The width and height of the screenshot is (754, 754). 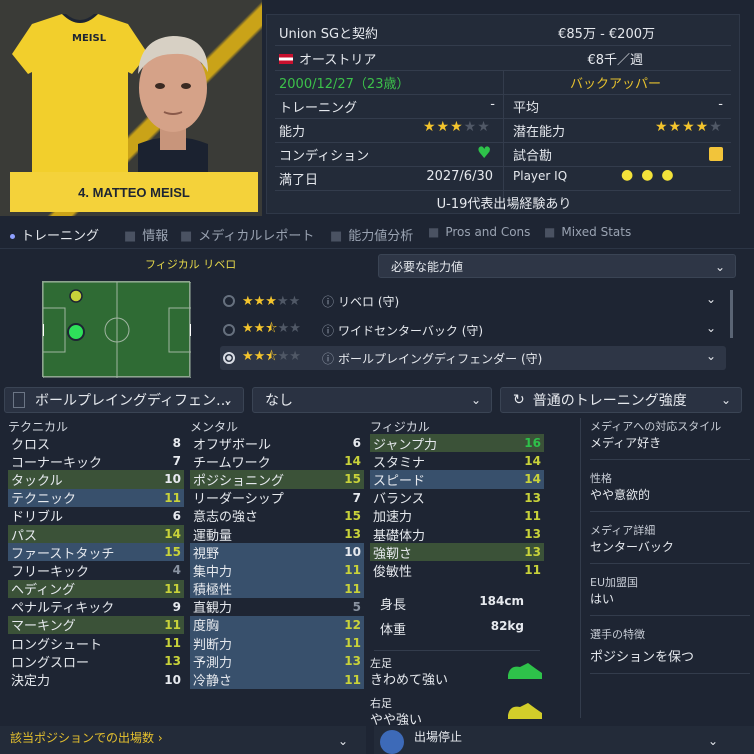 I want to click on wage-text: €8千／週, so click(x=615, y=60).